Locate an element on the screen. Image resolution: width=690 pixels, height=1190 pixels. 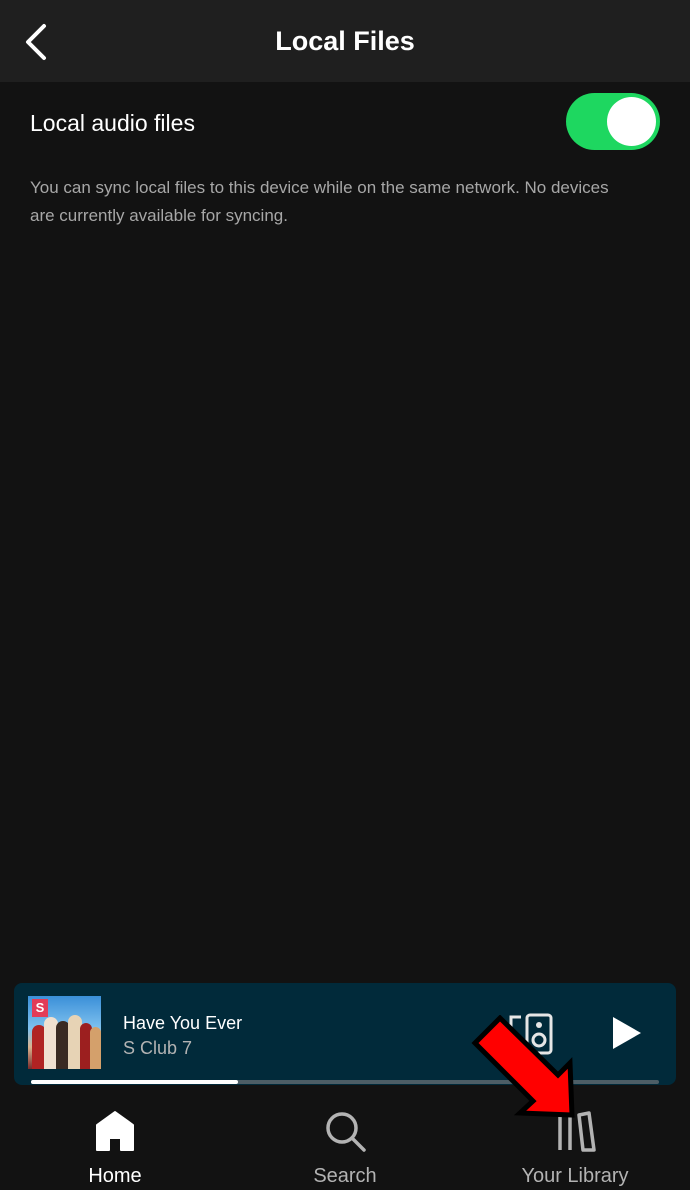
nav-search: Search is located at coordinates (345, 1139).